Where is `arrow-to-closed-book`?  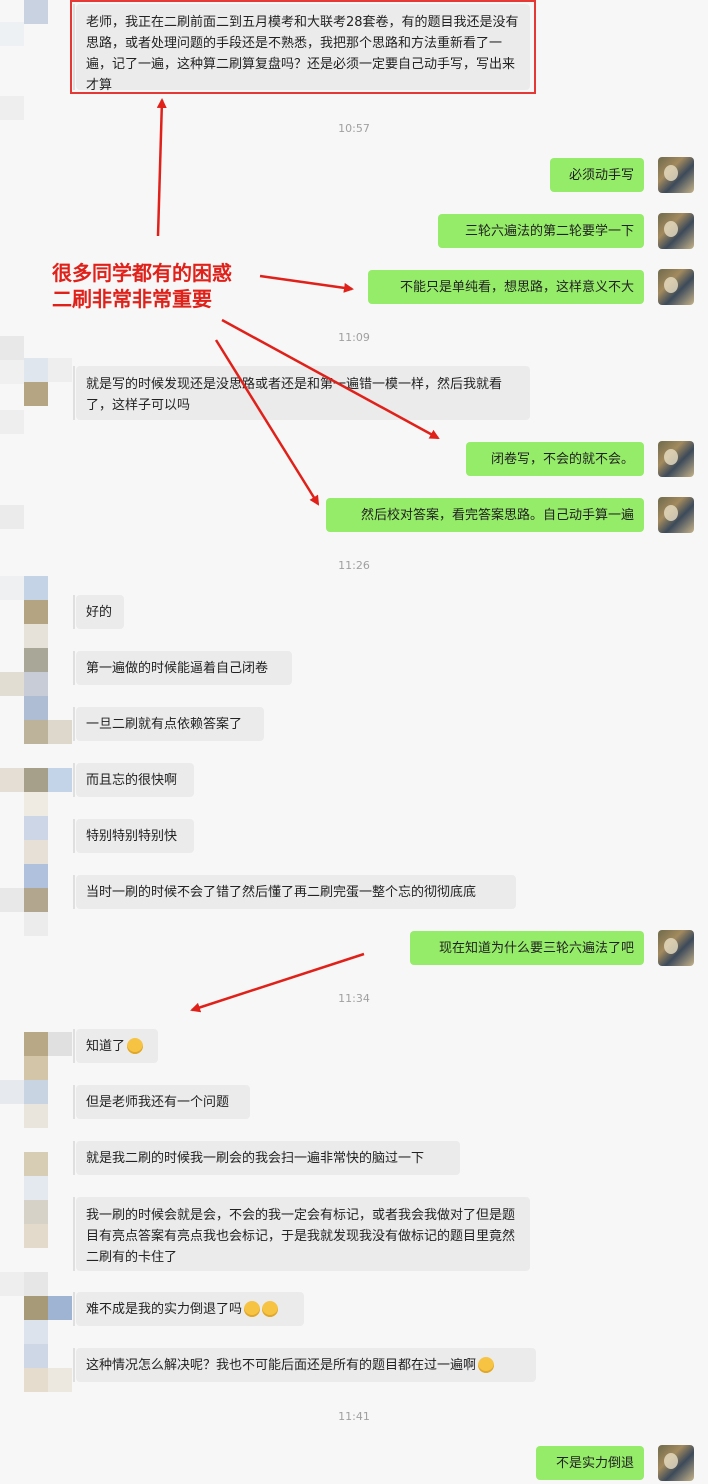
arrow-to-closed-book is located at coordinates (330, 379).